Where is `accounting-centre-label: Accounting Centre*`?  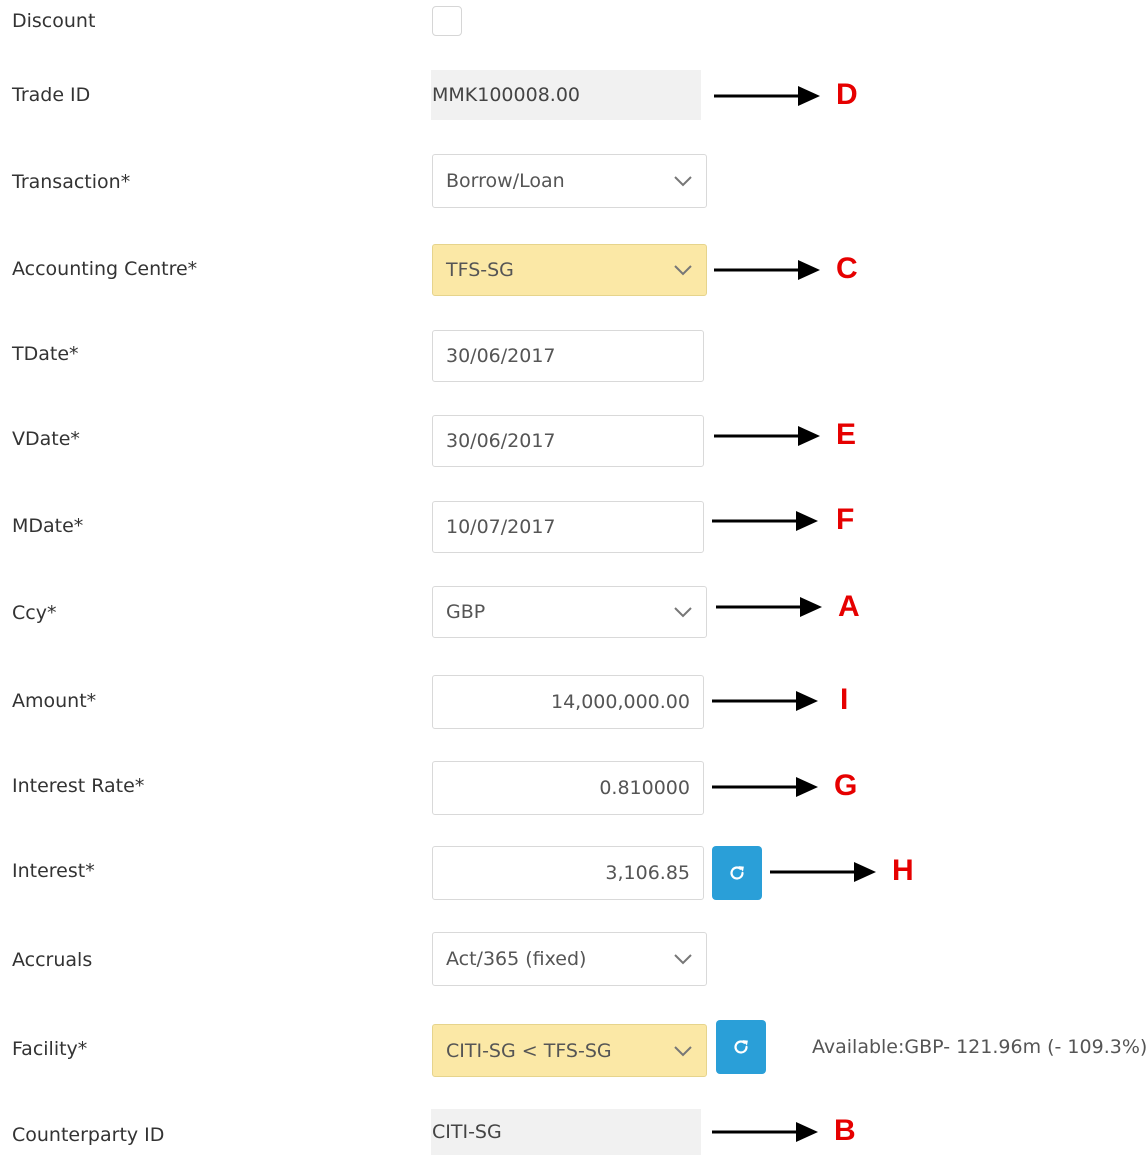 accounting-centre-label: Accounting Centre* is located at coordinates (105, 269).